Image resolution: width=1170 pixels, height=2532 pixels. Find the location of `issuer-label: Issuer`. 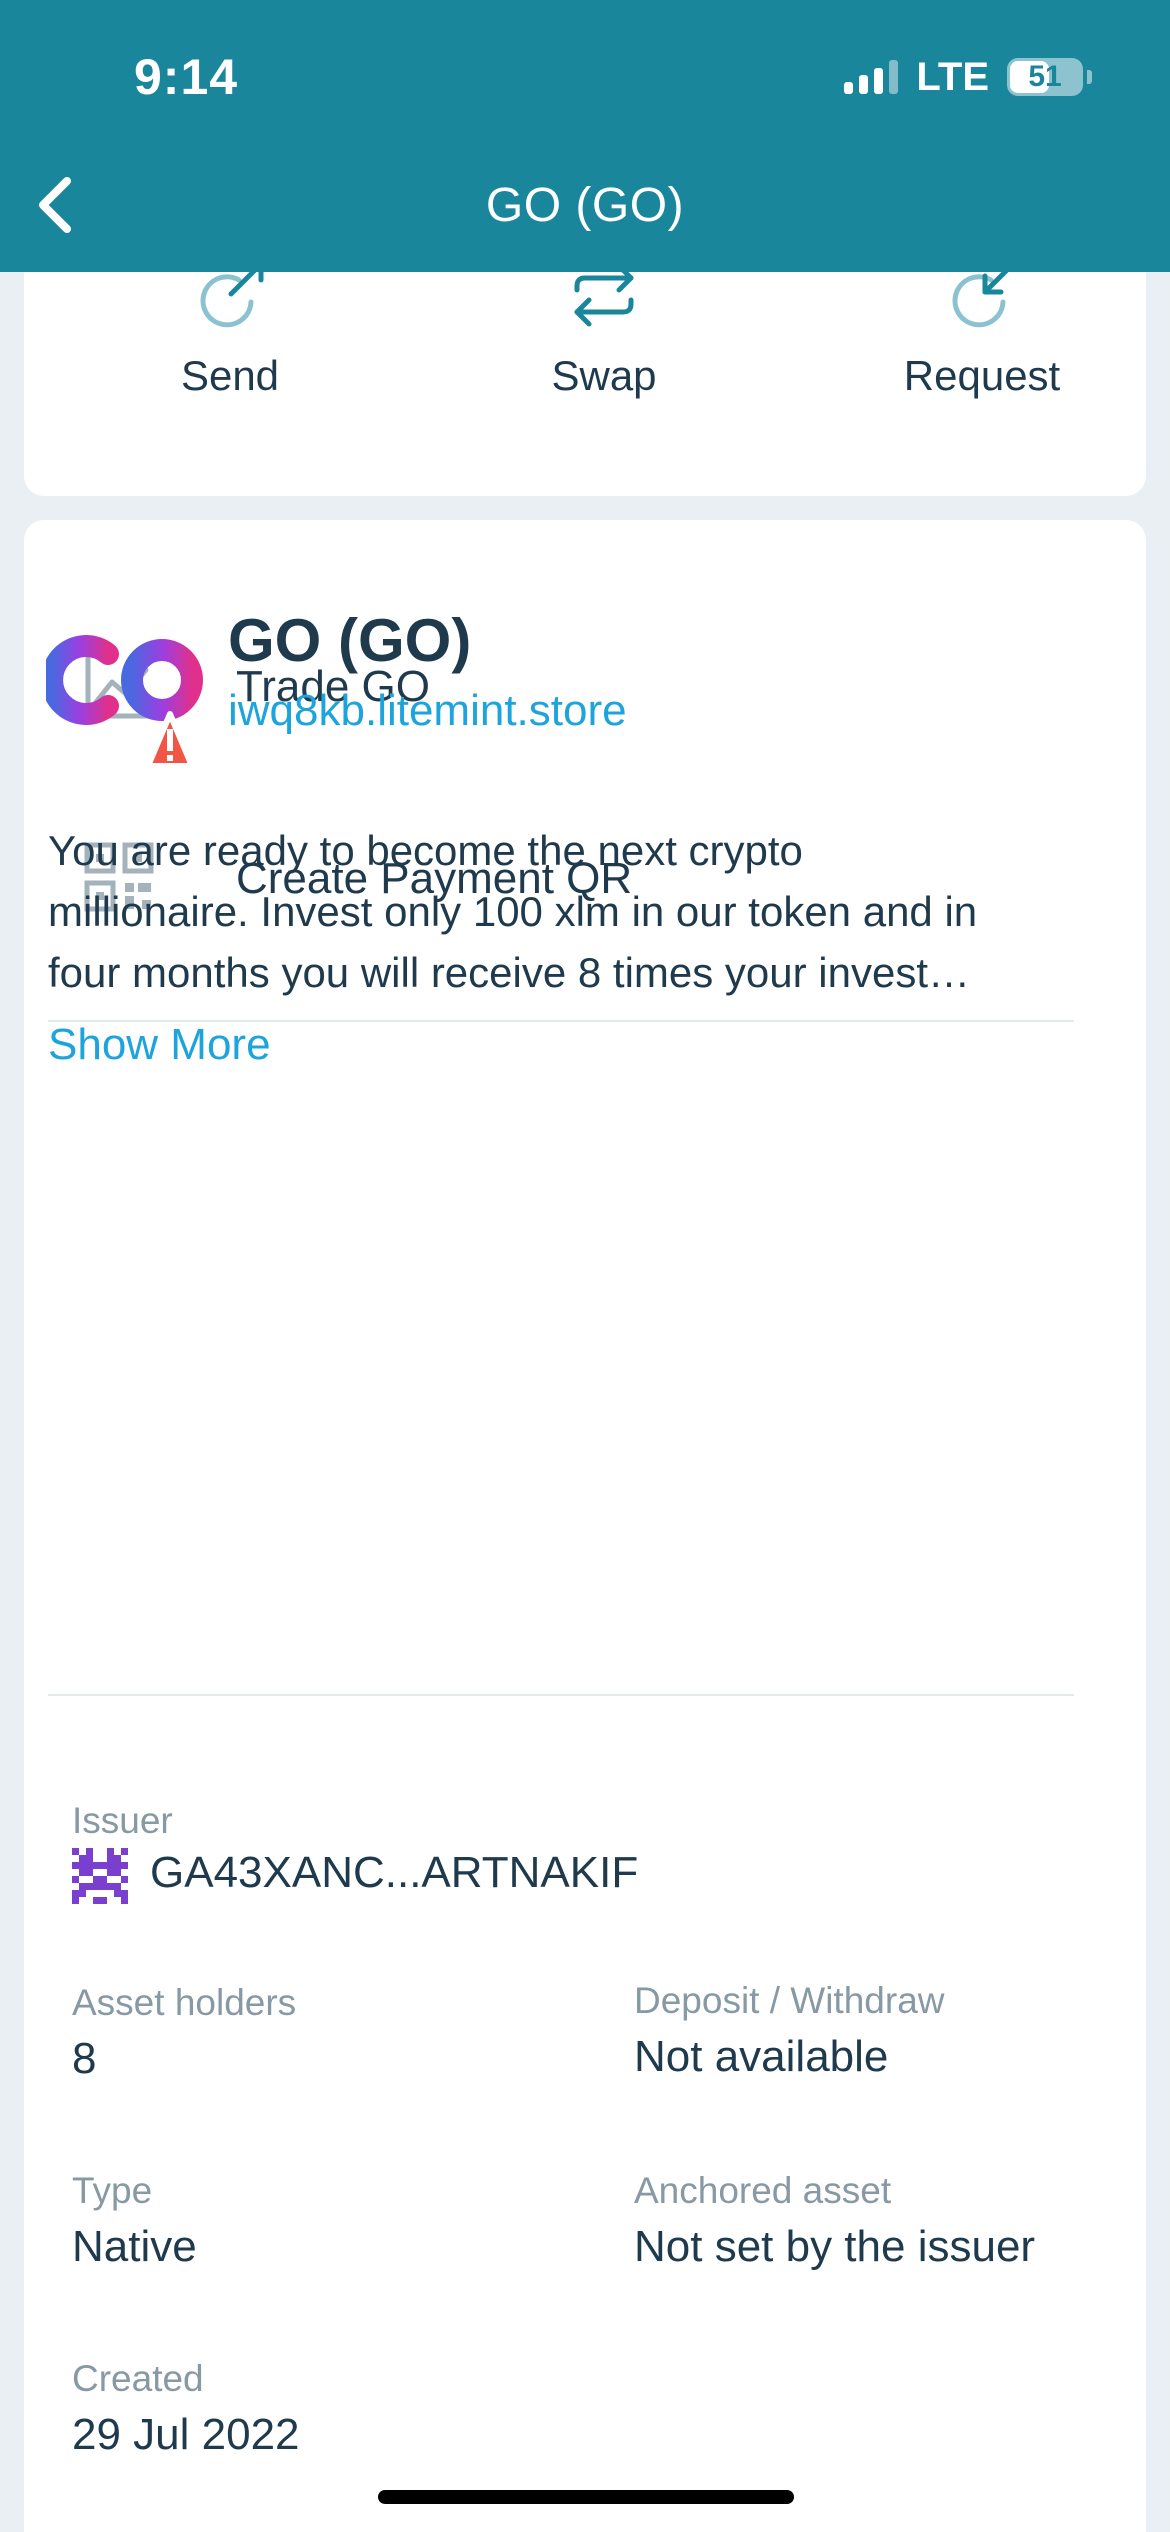

issuer-label: Issuer is located at coordinates (122, 1820).